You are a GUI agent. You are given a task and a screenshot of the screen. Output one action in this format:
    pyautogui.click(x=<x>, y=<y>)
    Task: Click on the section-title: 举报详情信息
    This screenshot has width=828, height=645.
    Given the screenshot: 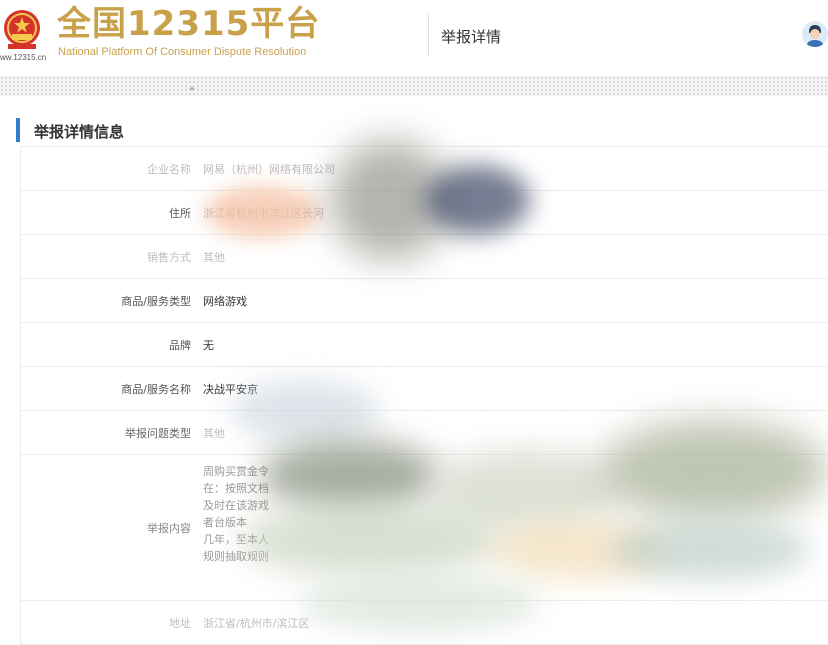 What is the action you would take?
    pyautogui.click(x=79, y=132)
    